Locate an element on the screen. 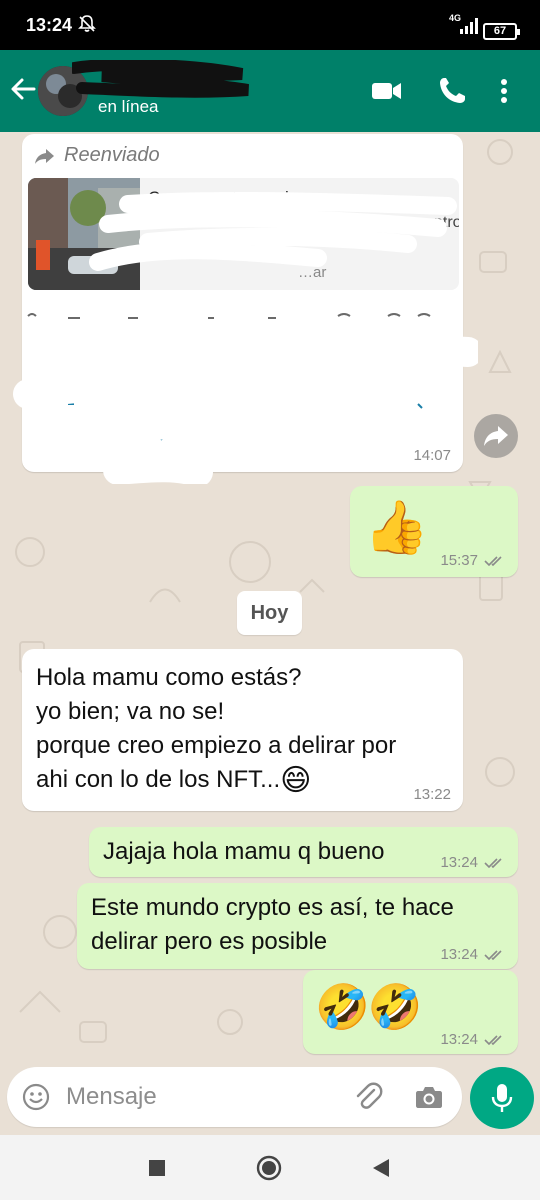 The width and height of the screenshot is (540, 1200). contact-presence: en línea is located at coordinates (128, 106).